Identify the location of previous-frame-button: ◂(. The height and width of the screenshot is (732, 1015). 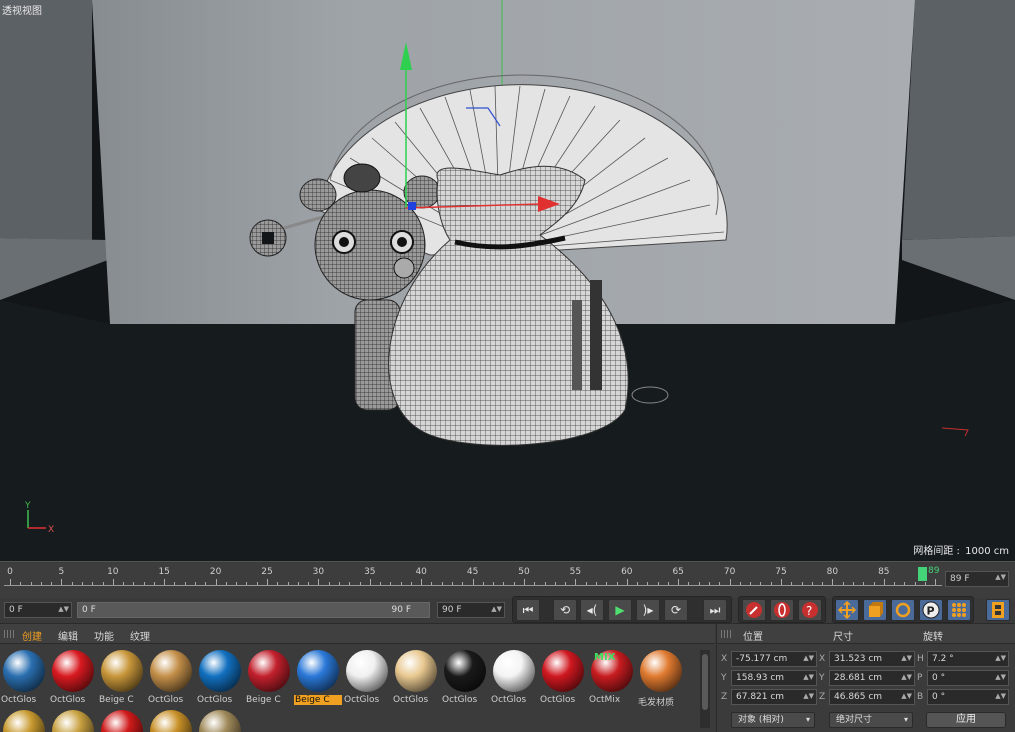
(592, 610).